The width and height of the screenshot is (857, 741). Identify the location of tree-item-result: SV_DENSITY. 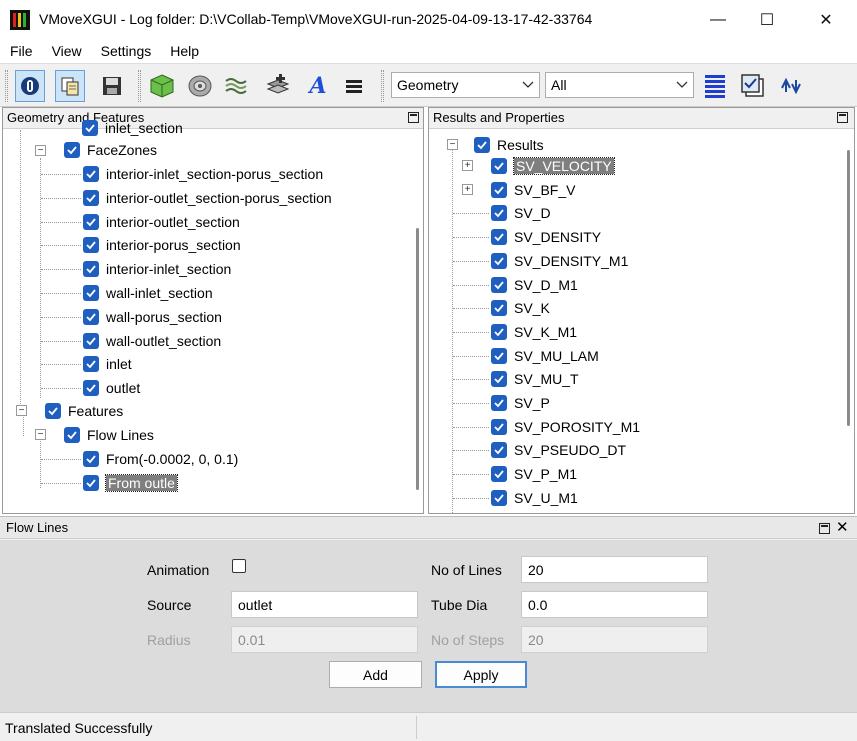
(546, 237).